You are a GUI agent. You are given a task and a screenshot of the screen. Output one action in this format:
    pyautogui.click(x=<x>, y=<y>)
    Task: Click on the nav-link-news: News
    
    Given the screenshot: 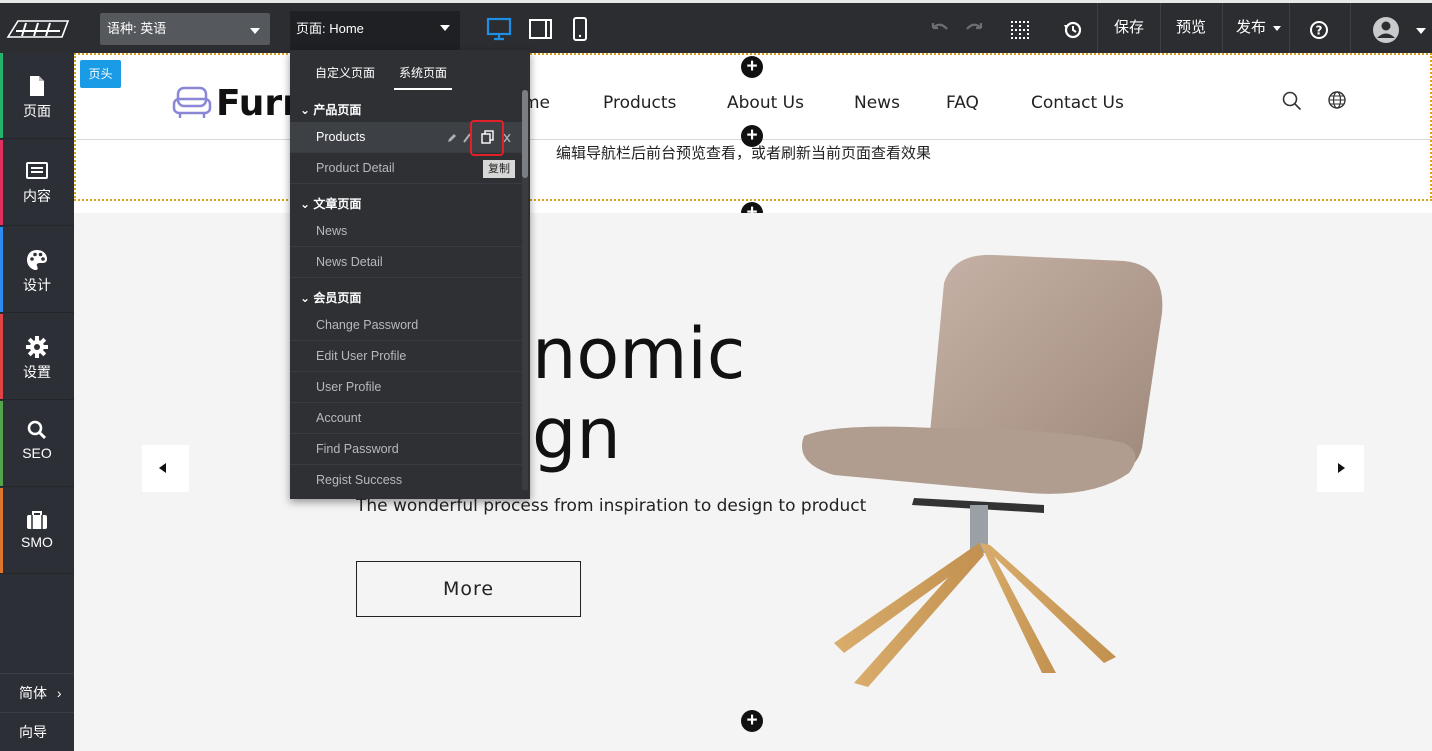 What is the action you would take?
    pyautogui.click(x=877, y=103)
    